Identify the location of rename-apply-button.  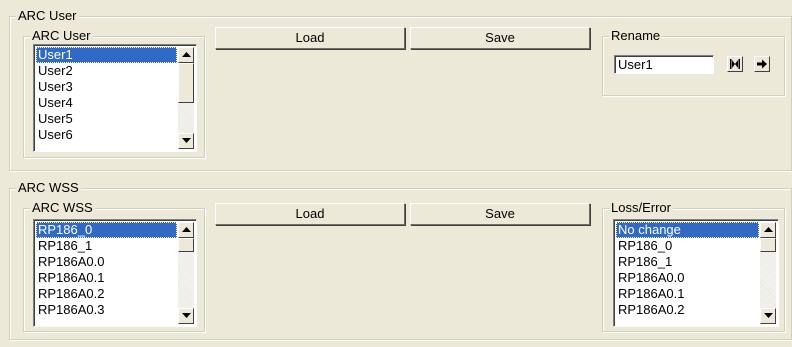
(762, 64).